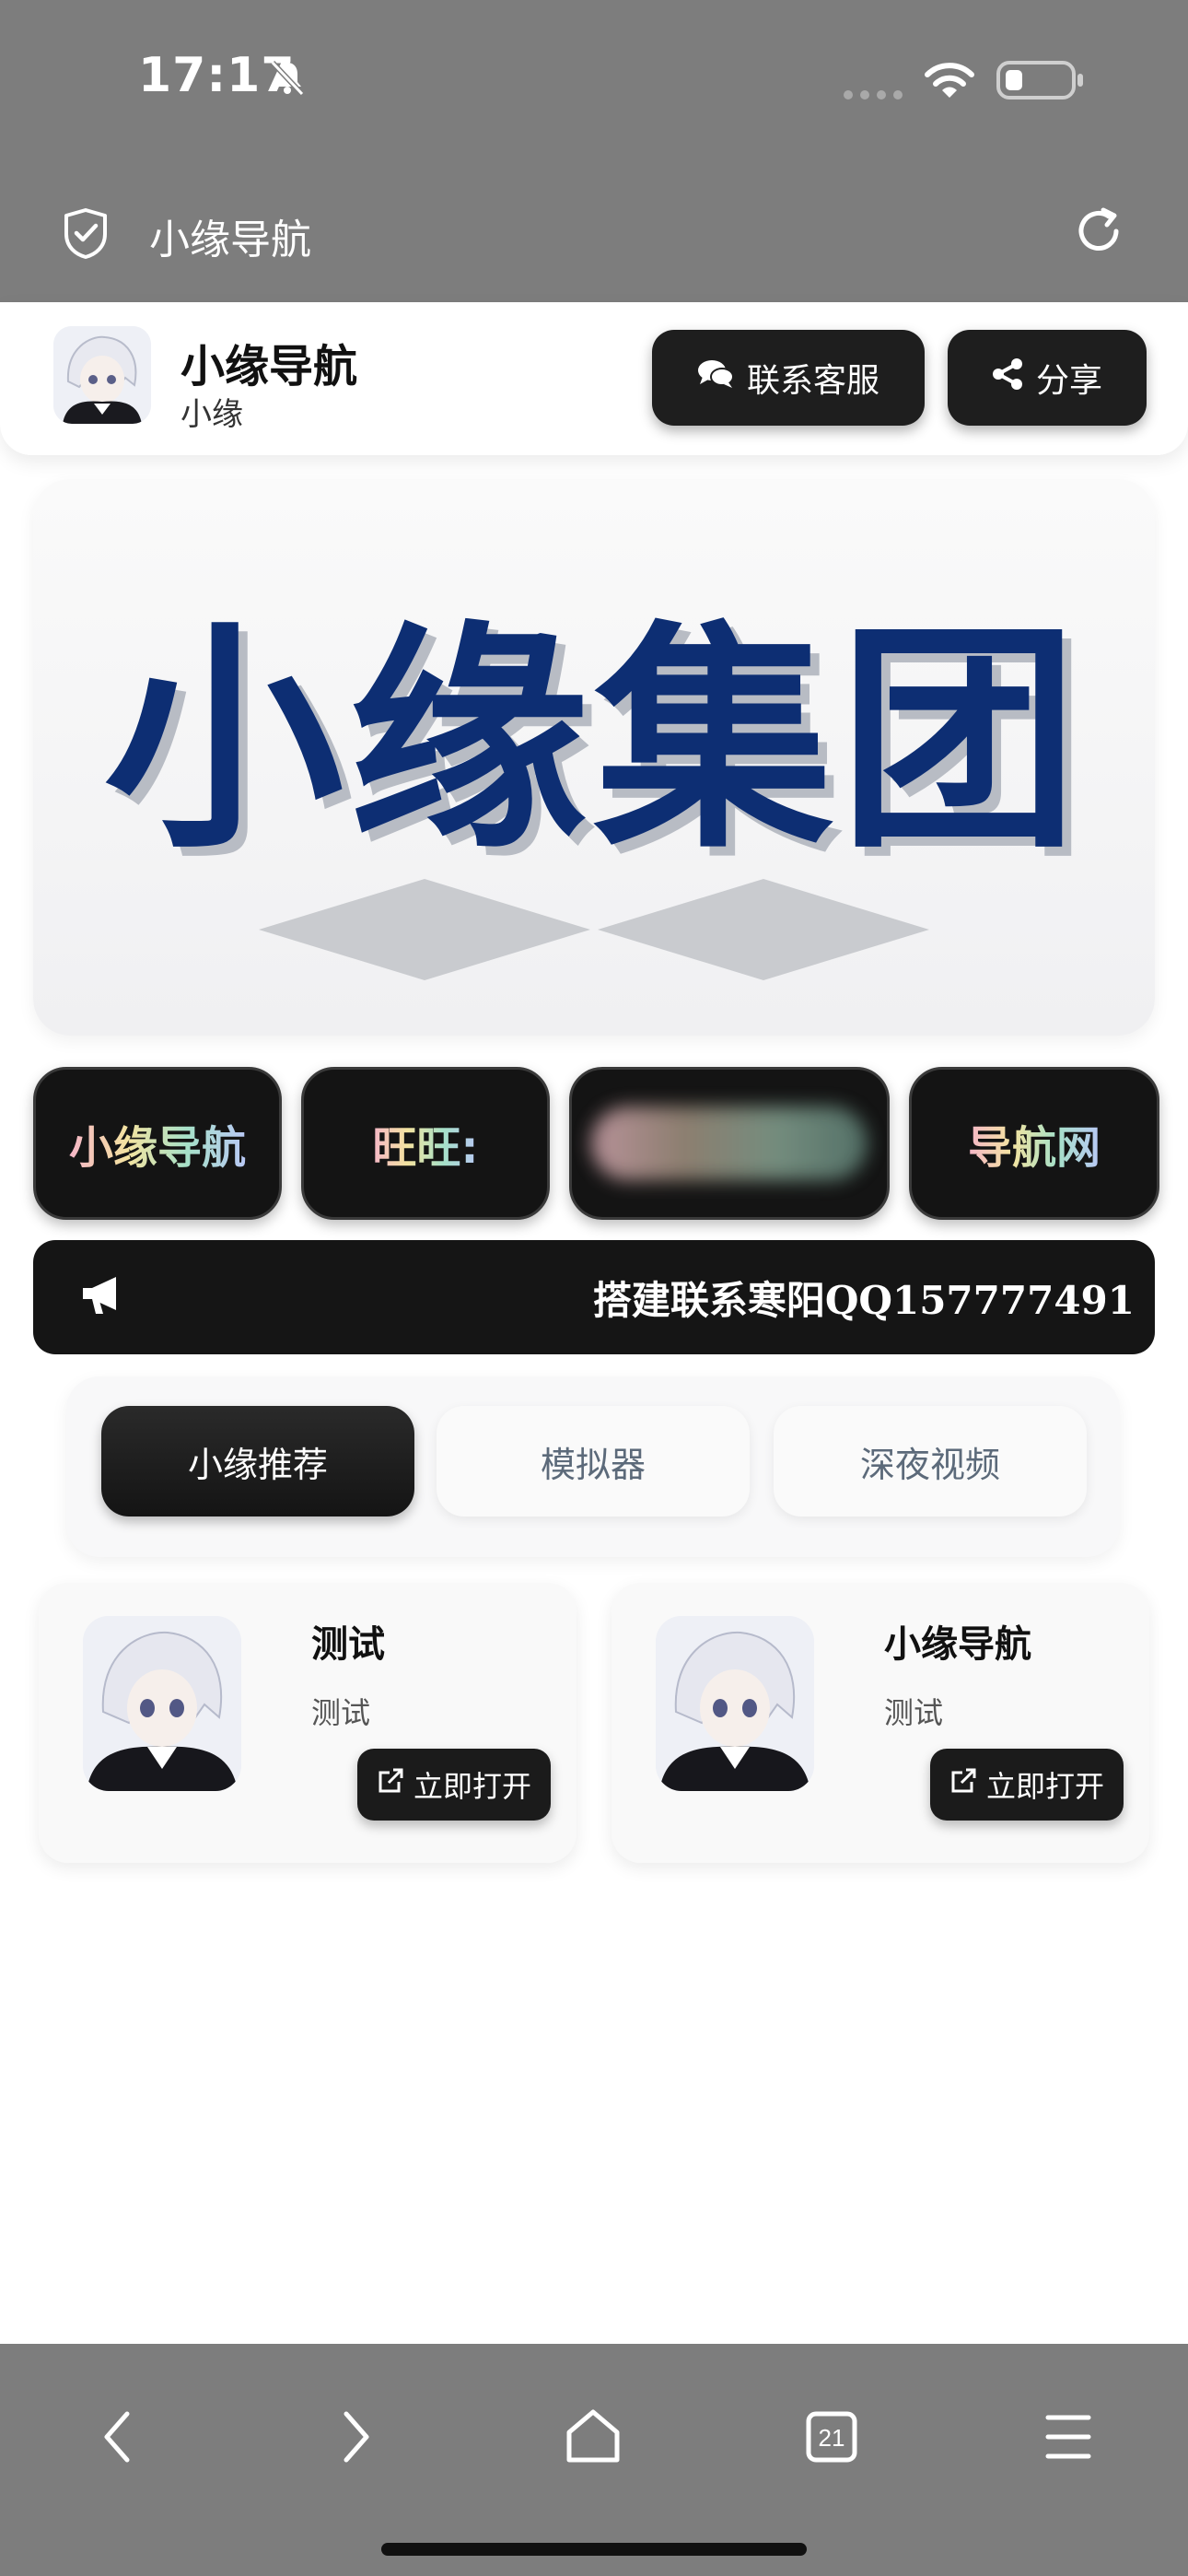 Image resolution: width=1188 pixels, height=2576 pixels. I want to click on chip-label: 小缘导航, so click(157, 1143).